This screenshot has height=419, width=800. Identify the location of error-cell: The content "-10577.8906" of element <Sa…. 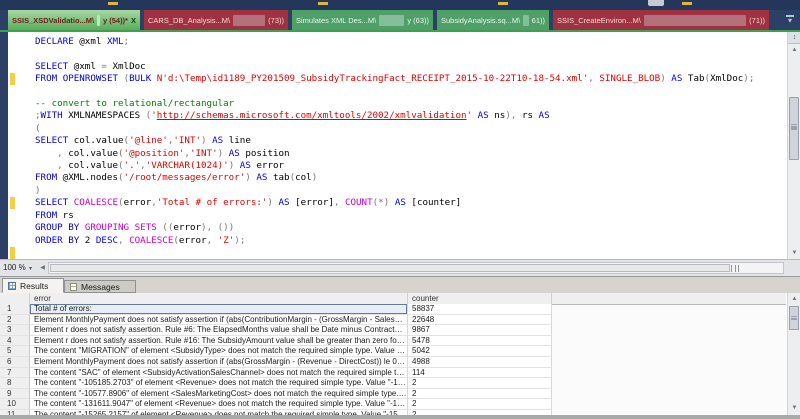
(219, 394).